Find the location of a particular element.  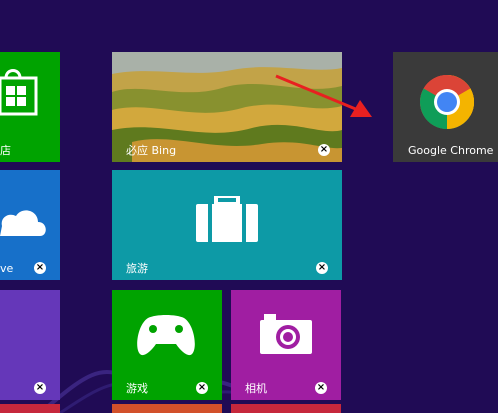

games-tile: 游戏 × is located at coordinates (167, 345).